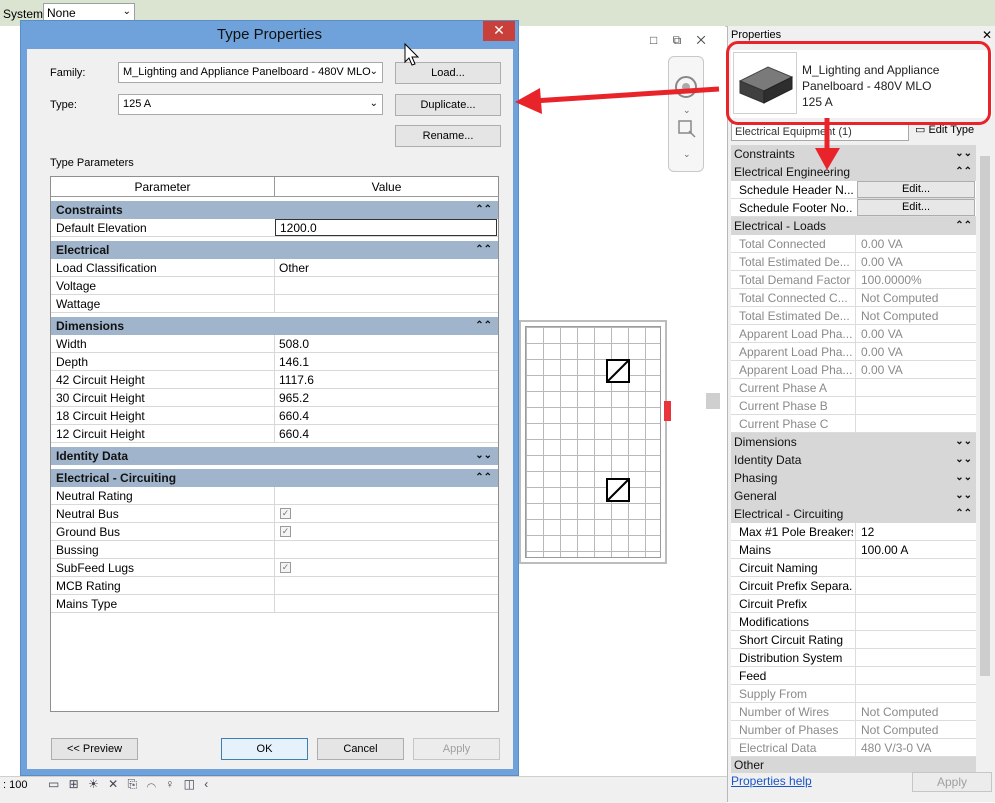  Describe the element at coordinates (820, 132) in the screenshot. I see `instance-filter-select: Electrical Equipment (1)` at that location.